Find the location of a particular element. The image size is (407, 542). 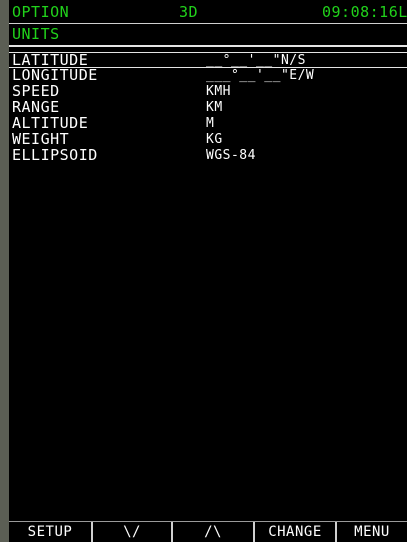

header-divider is located at coordinates (208, 23).